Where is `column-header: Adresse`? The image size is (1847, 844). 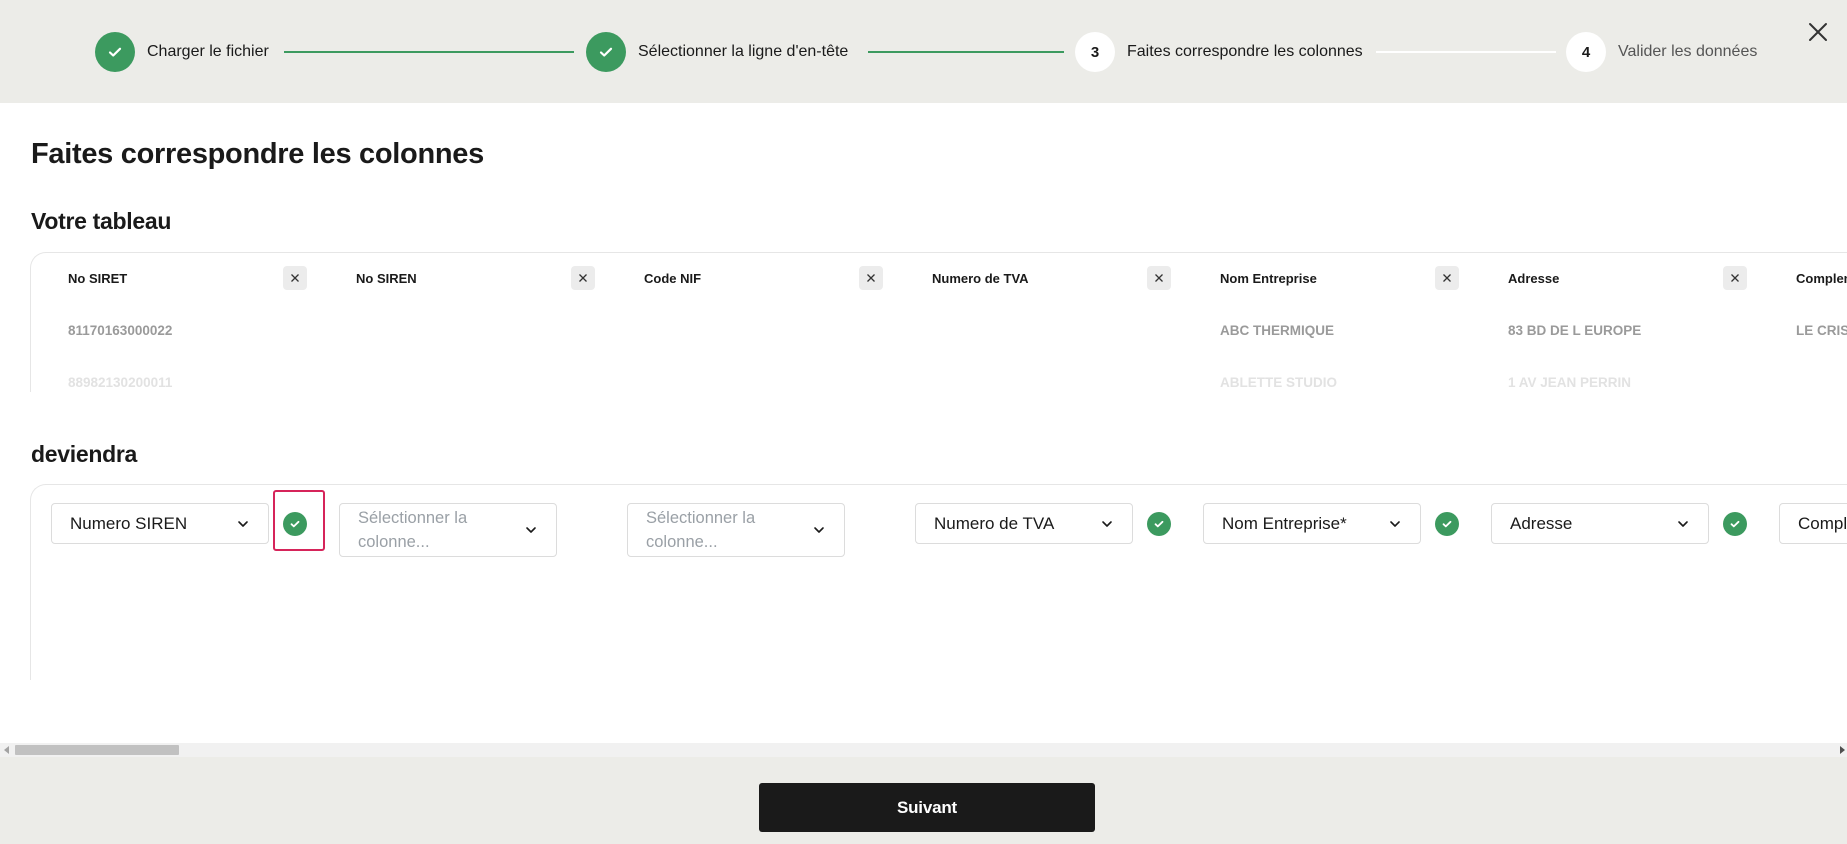 column-header: Adresse is located at coordinates (1534, 278).